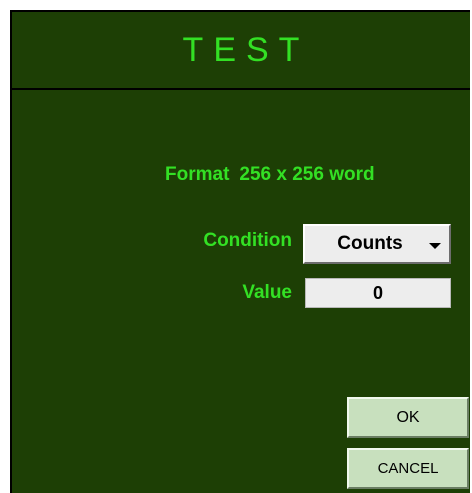 The height and width of the screenshot is (493, 472). What do you see at coordinates (378, 293) in the screenshot?
I see `value-input: 0` at bounding box center [378, 293].